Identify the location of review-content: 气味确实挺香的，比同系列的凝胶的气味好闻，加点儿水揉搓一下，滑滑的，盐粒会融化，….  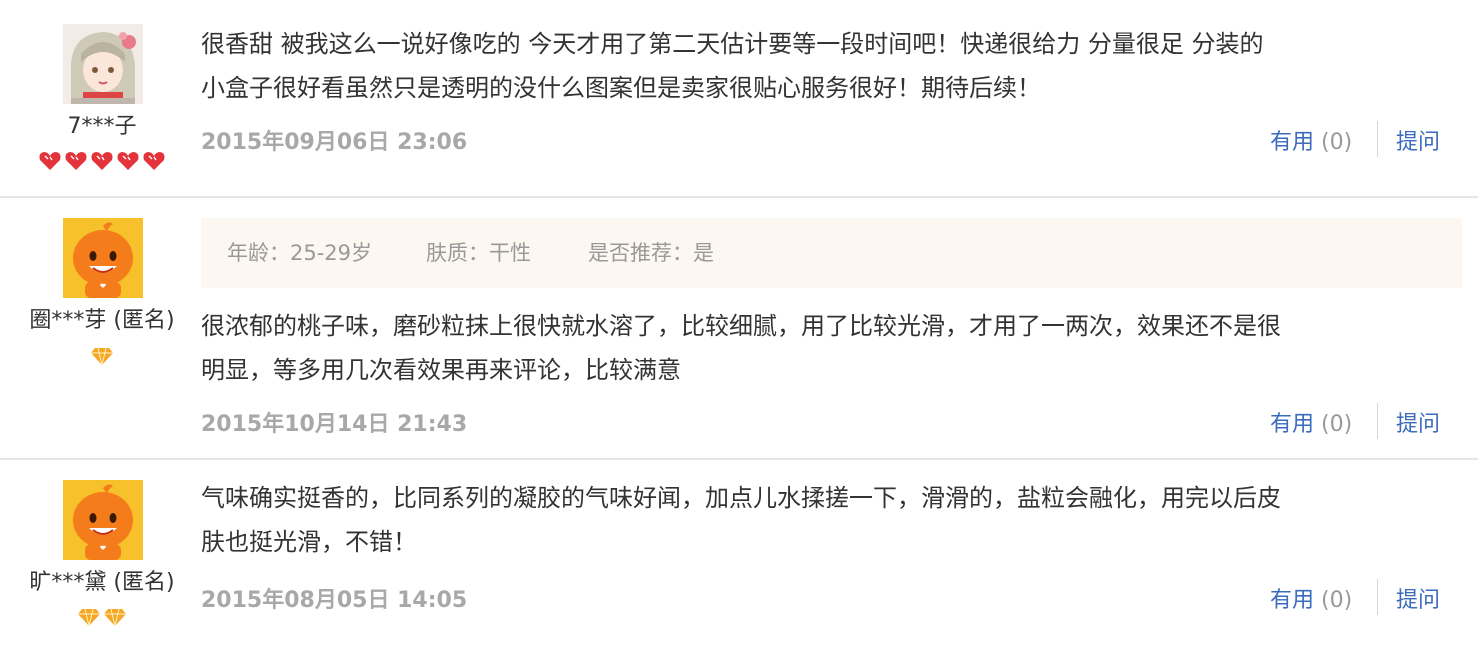
(826, 520).